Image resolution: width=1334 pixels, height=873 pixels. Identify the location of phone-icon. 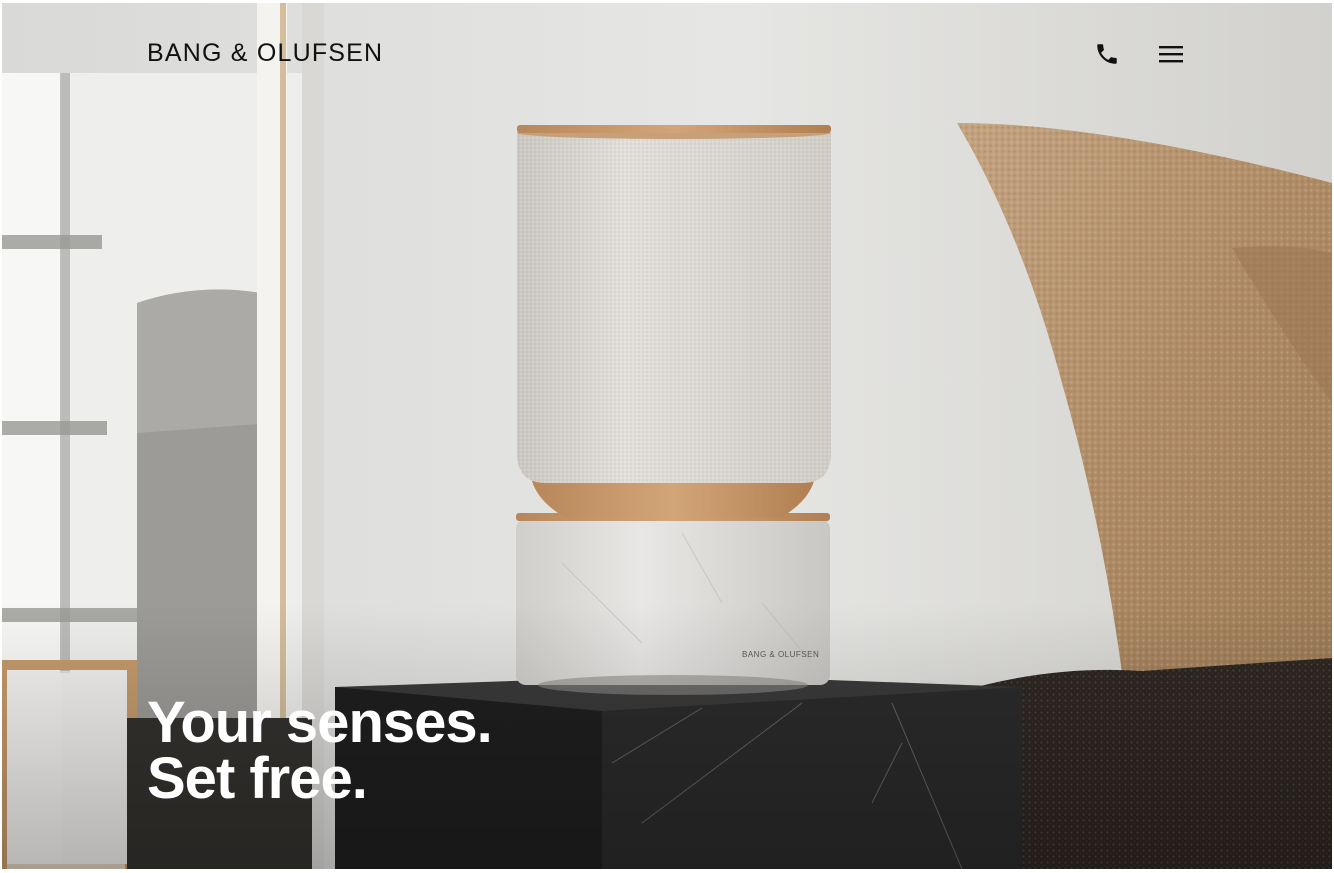
(1107, 54).